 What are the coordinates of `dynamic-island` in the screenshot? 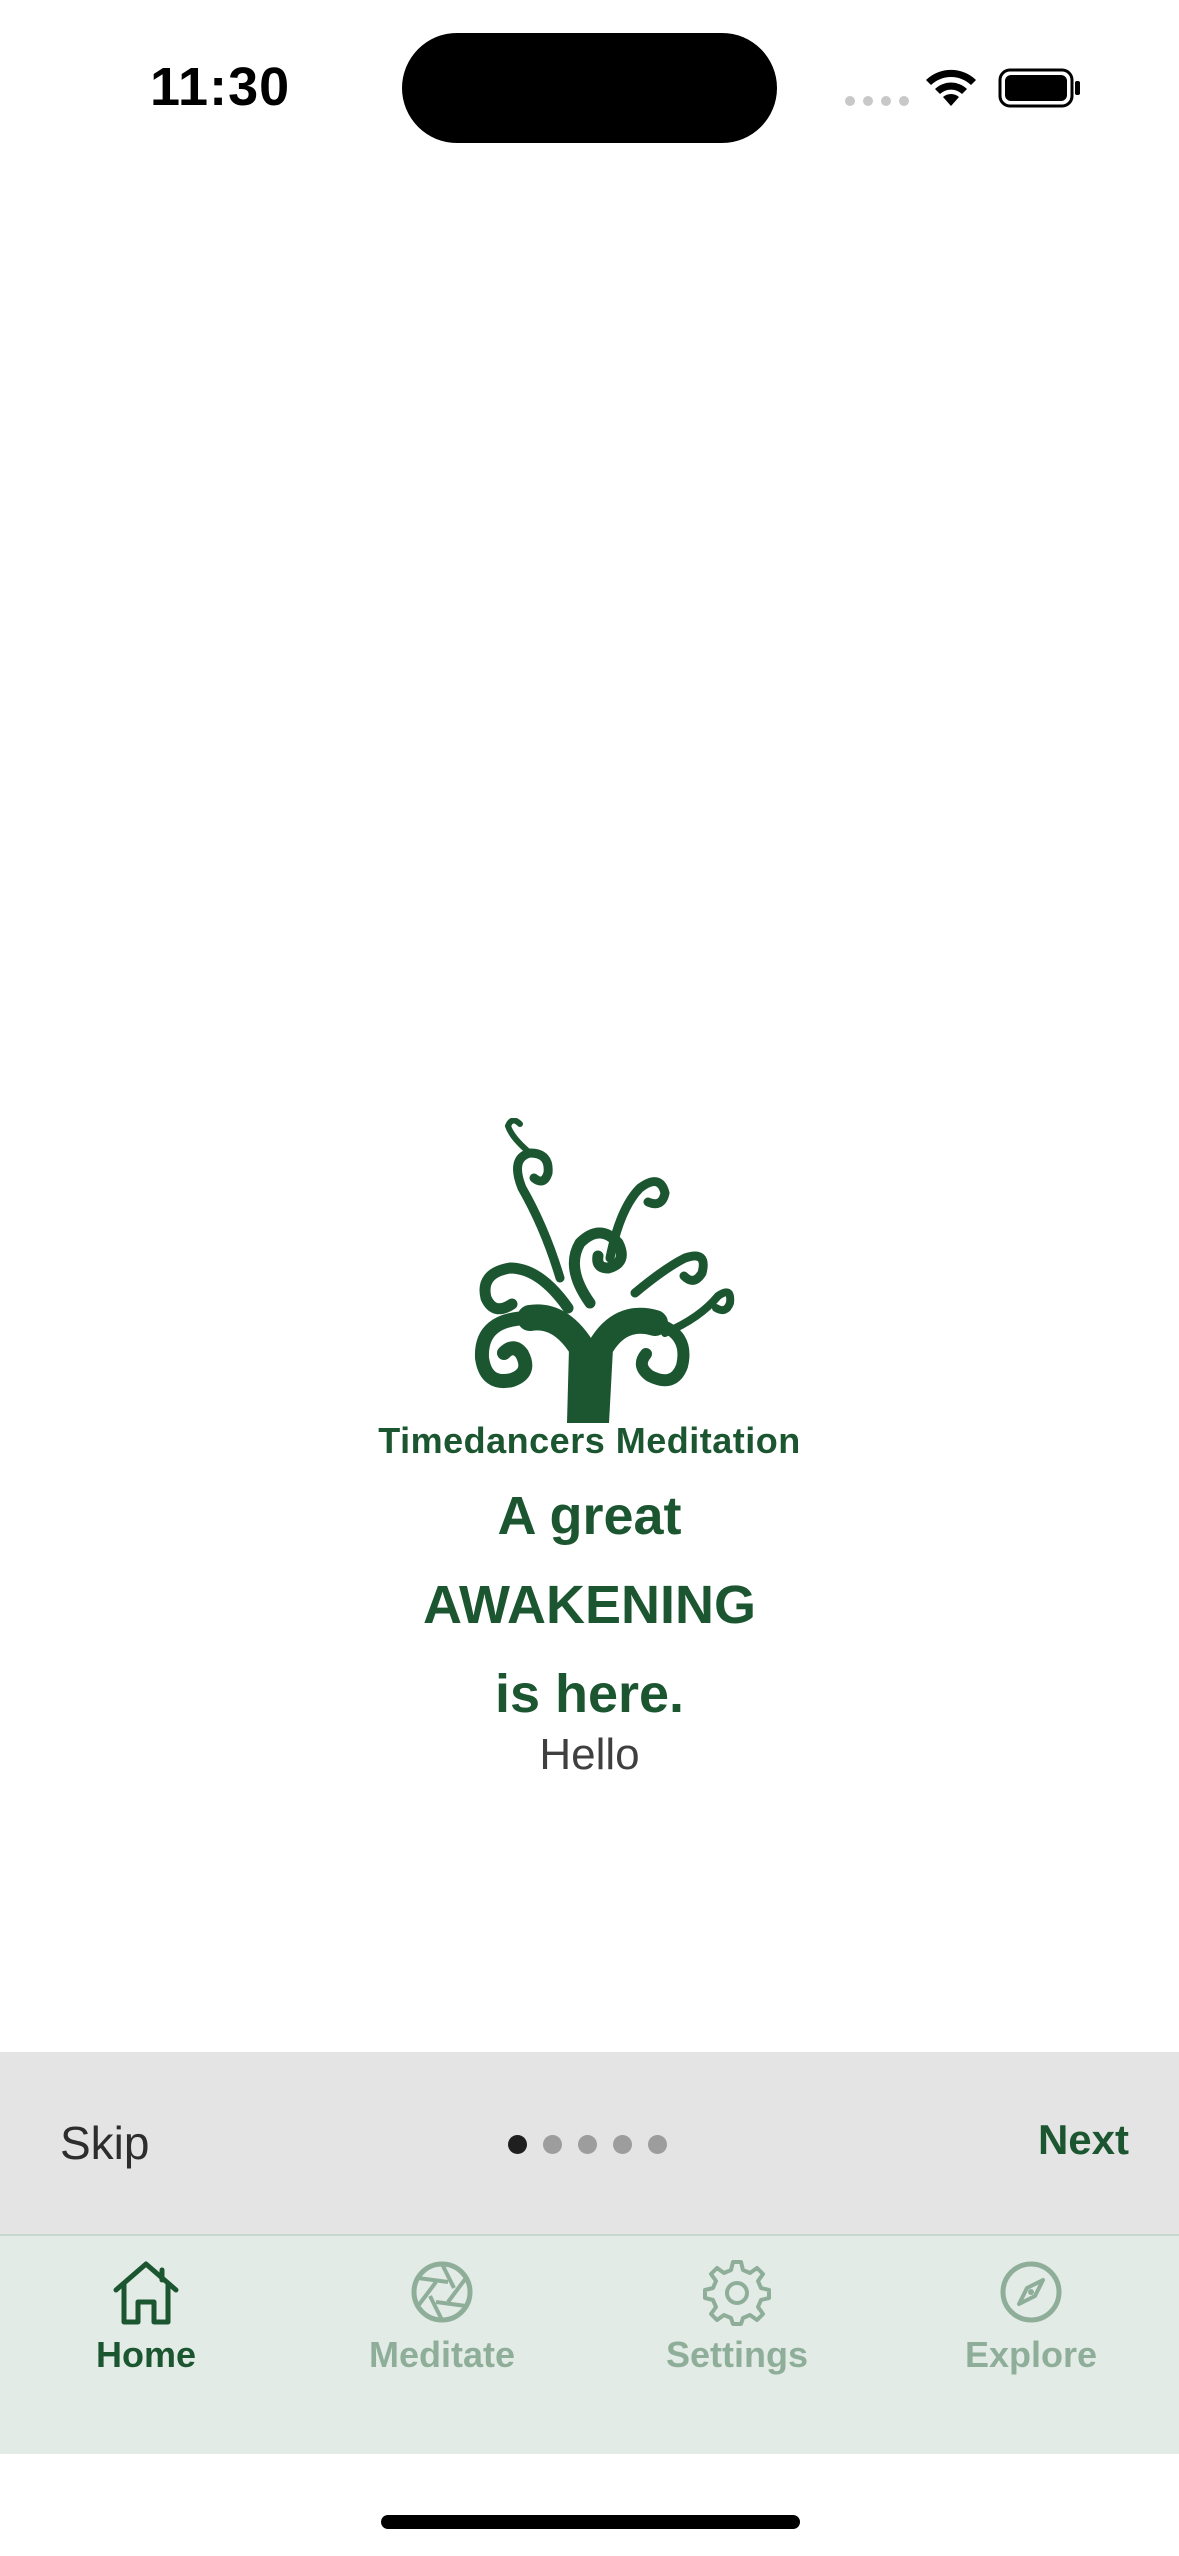 It's located at (589, 88).